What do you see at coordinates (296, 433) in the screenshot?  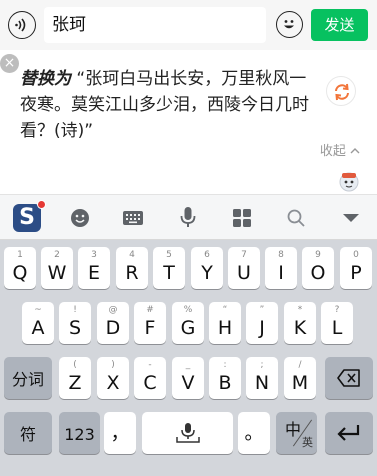 I see `language-switch-key: 中 英` at bounding box center [296, 433].